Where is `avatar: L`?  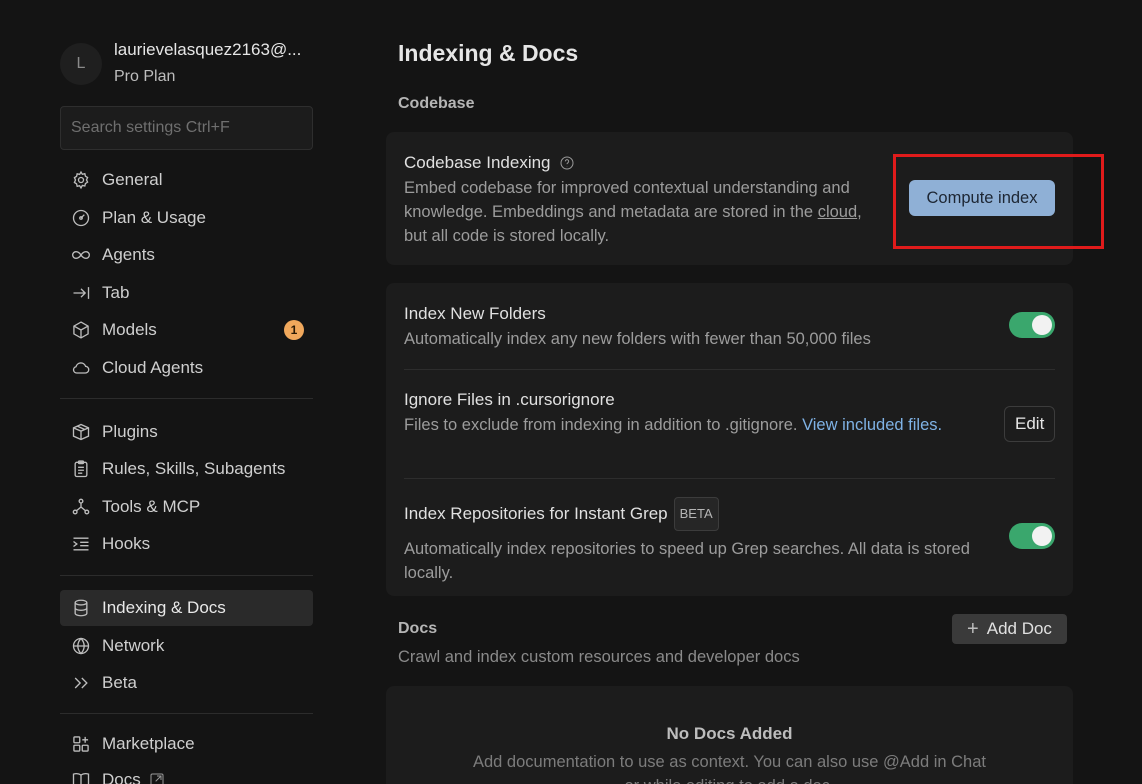
avatar: L is located at coordinates (81, 63).